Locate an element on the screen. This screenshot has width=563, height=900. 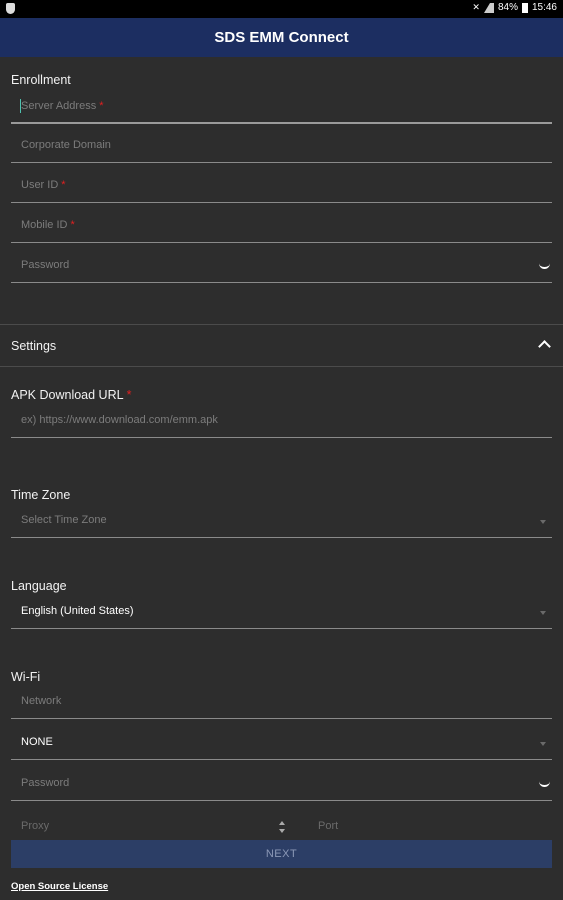
status-bar-right: ✕ 84% 15:46 is located at coordinates (514, 7).